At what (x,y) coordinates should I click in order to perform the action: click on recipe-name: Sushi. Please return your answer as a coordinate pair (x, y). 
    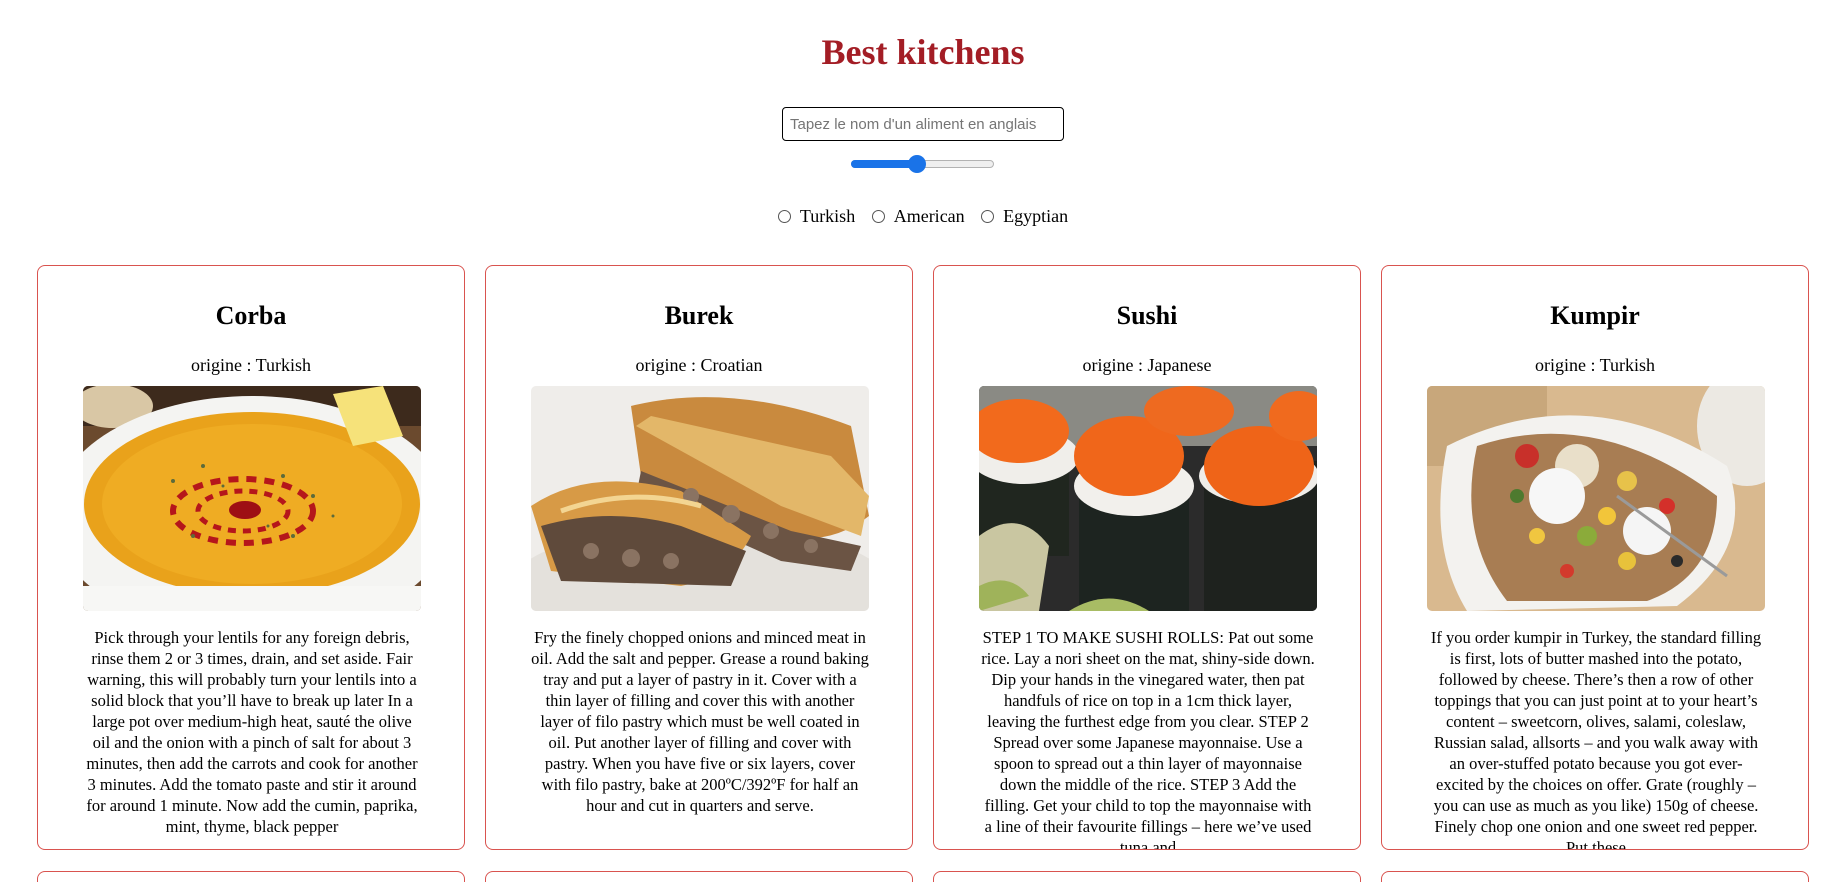
    Looking at the image, I should click on (1147, 315).